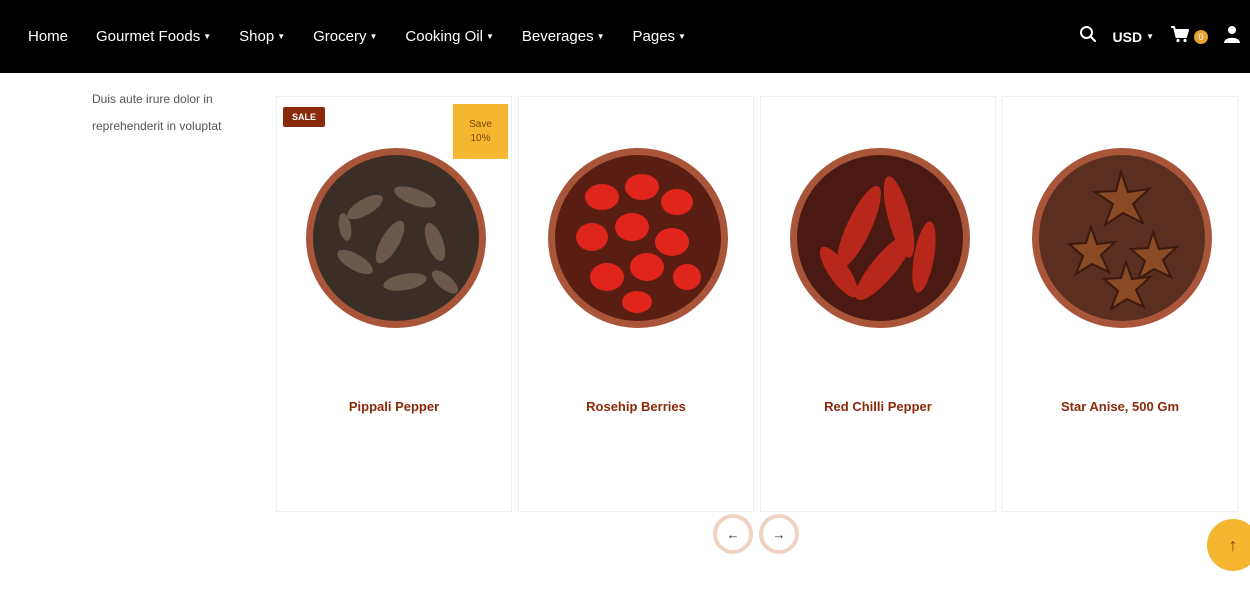 The image size is (1250, 599). Describe the element at coordinates (1127, 36) in the screenshot. I see `currency-label: USD` at that location.